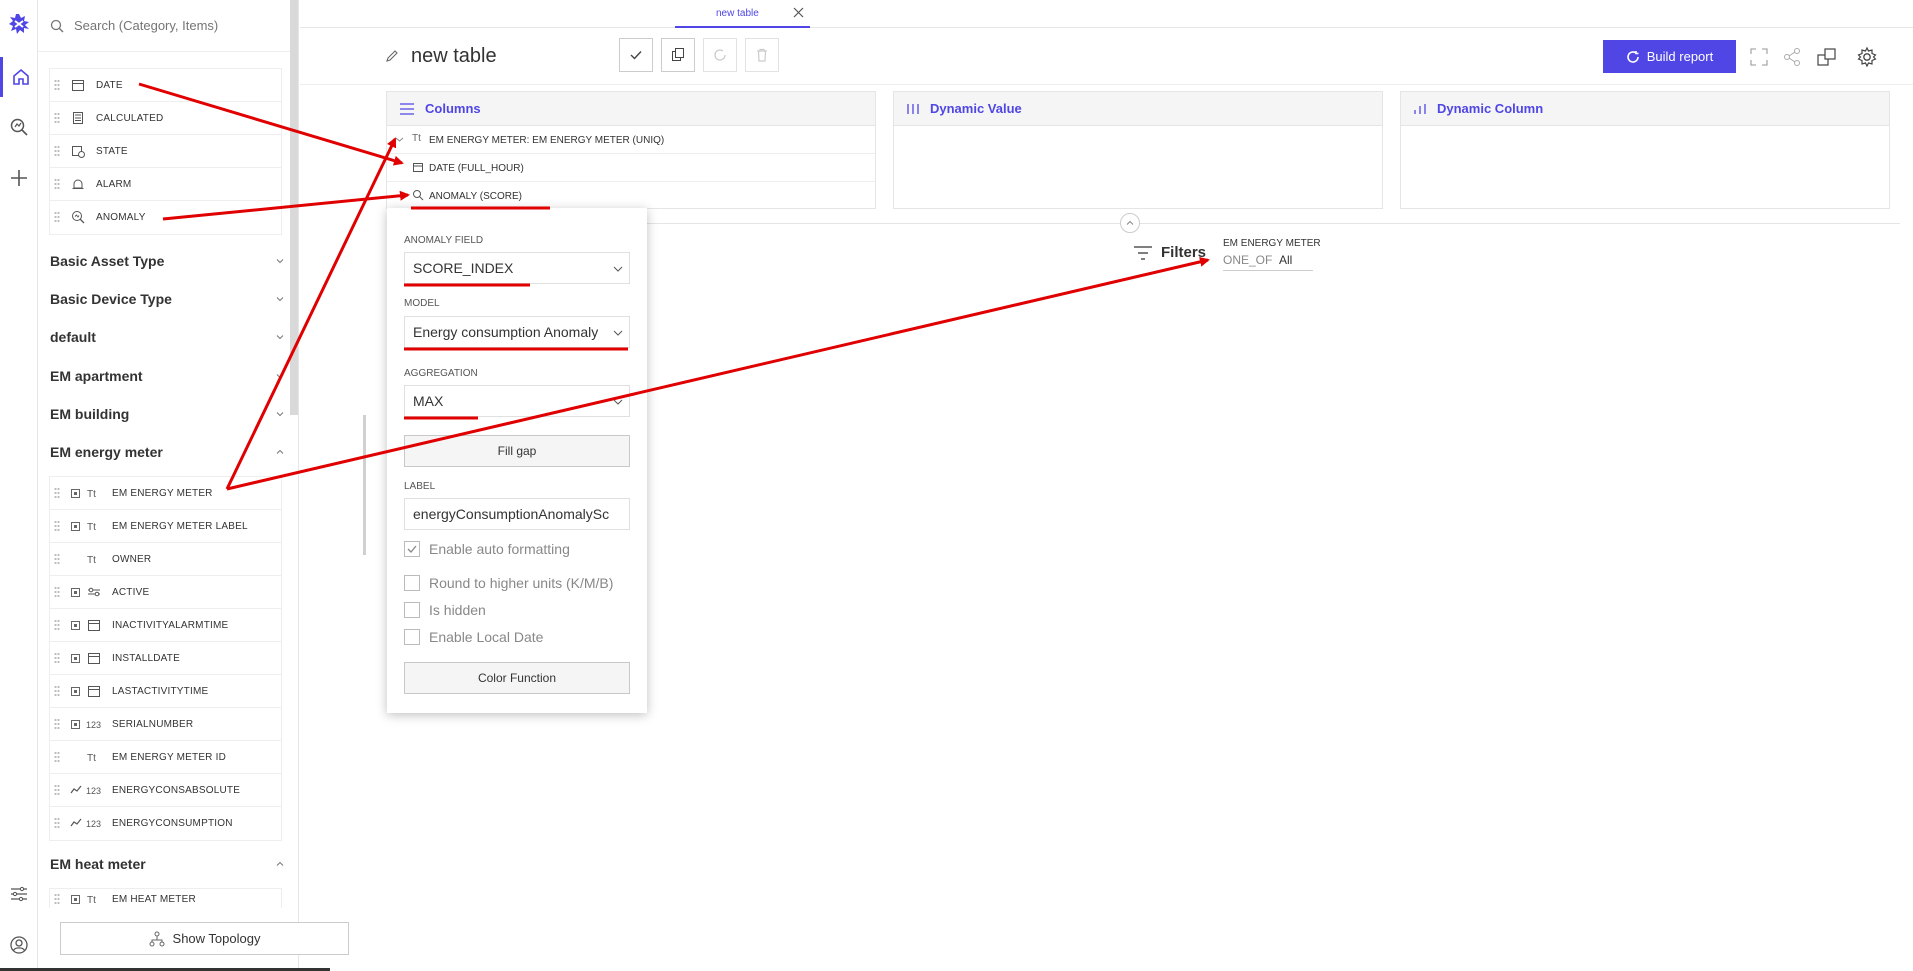 The width and height of the screenshot is (1913, 971). Describe the element at coordinates (19, 894) in the screenshot. I see `settings-sliders-icon` at that location.